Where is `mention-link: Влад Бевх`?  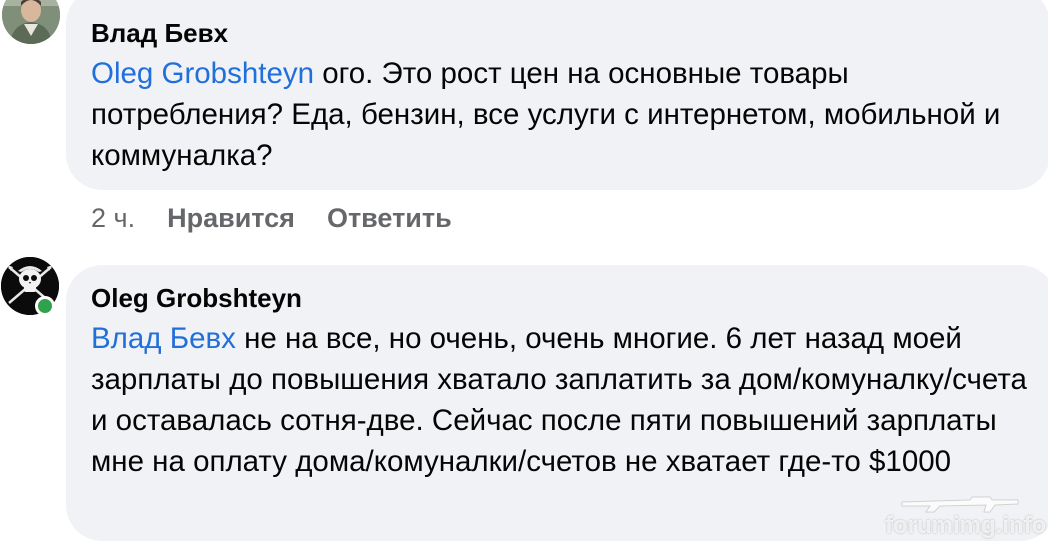 mention-link: Влад Бевх is located at coordinates (163, 338).